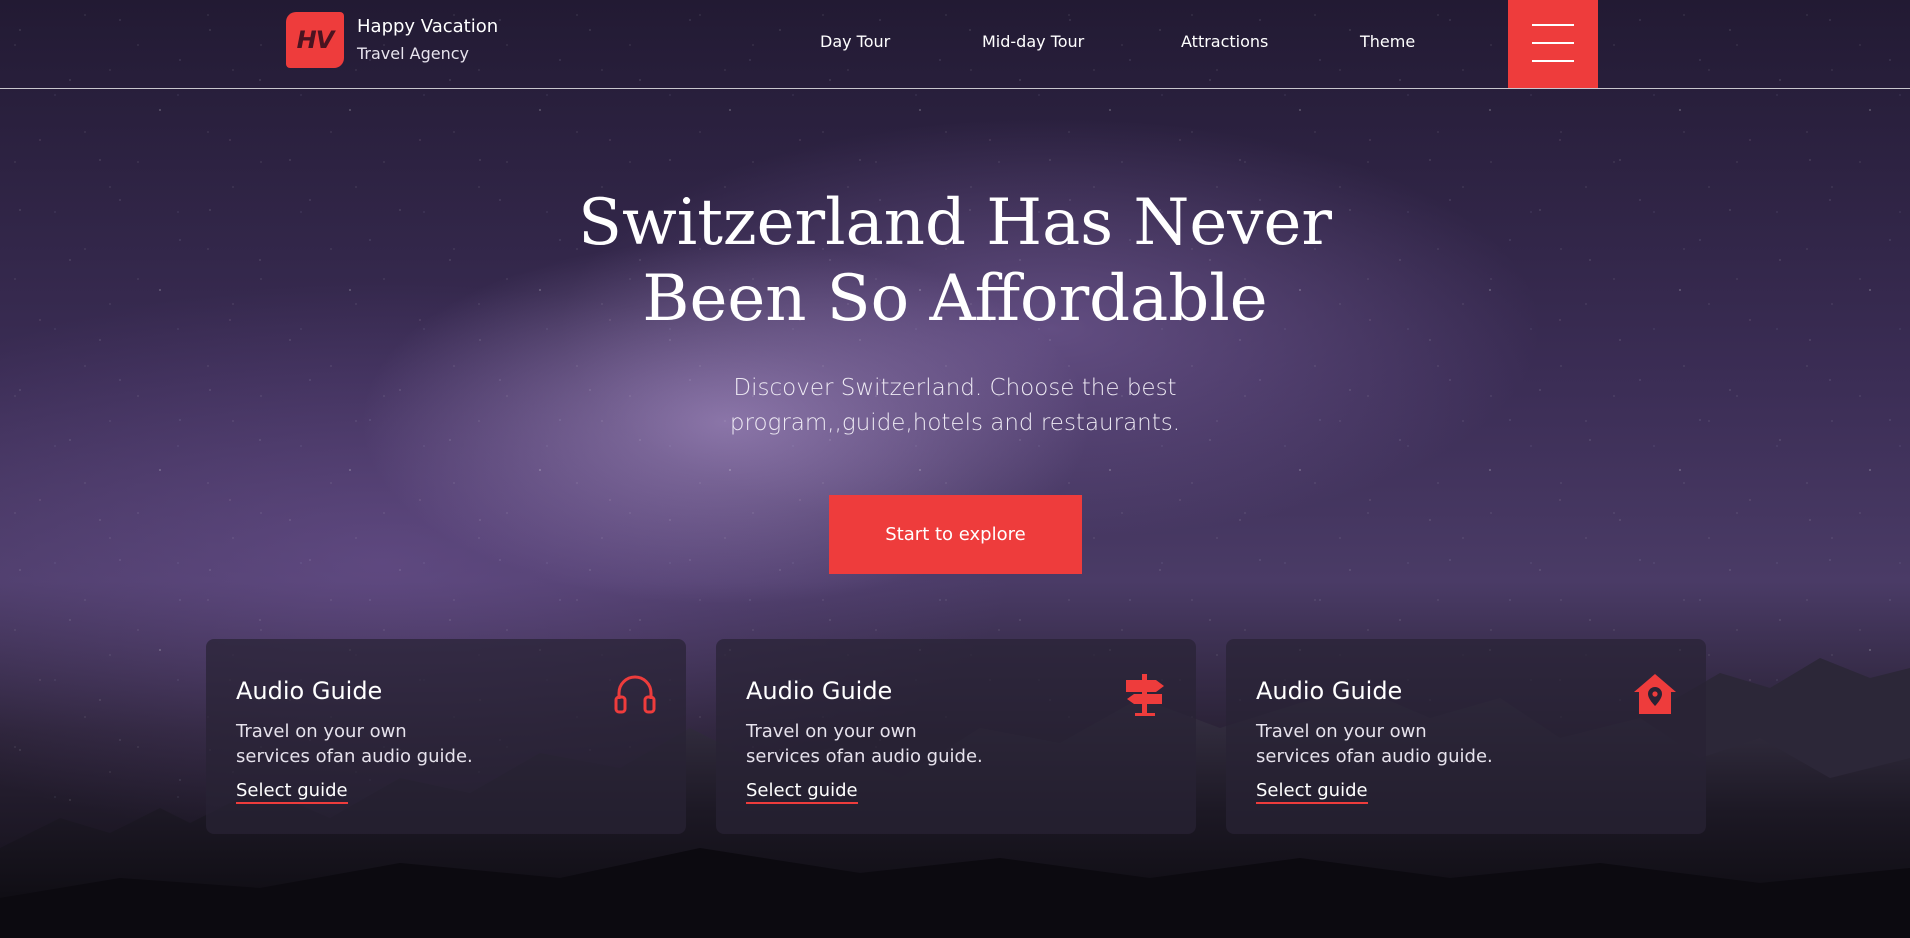  Describe the element at coordinates (1224, 41) in the screenshot. I see `nav-item-attractions: Attractions` at that location.